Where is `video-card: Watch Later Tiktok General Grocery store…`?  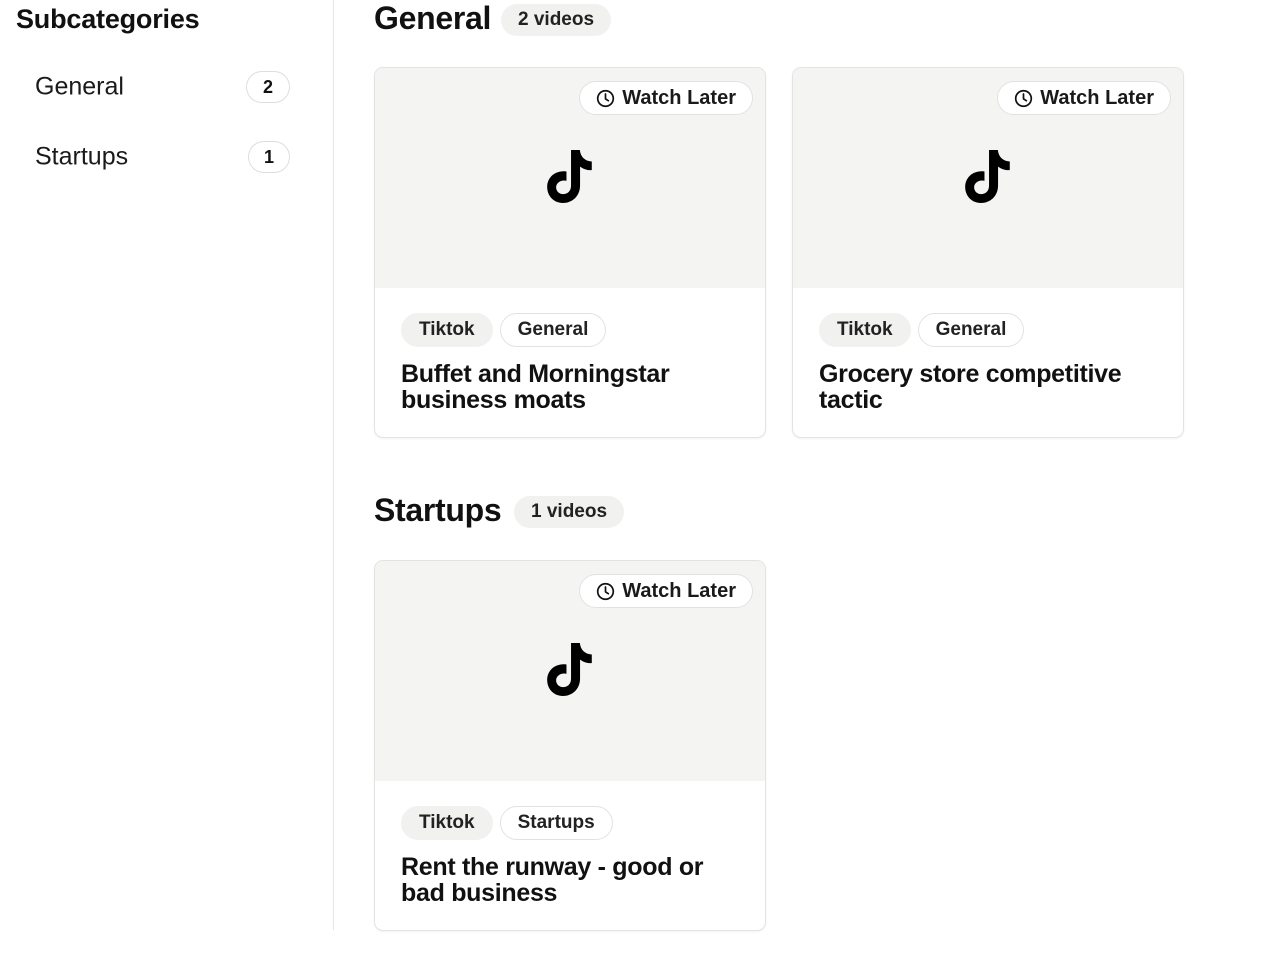
video-card: Watch Later Tiktok General Grocery store… is located at coordinates (988, 252).